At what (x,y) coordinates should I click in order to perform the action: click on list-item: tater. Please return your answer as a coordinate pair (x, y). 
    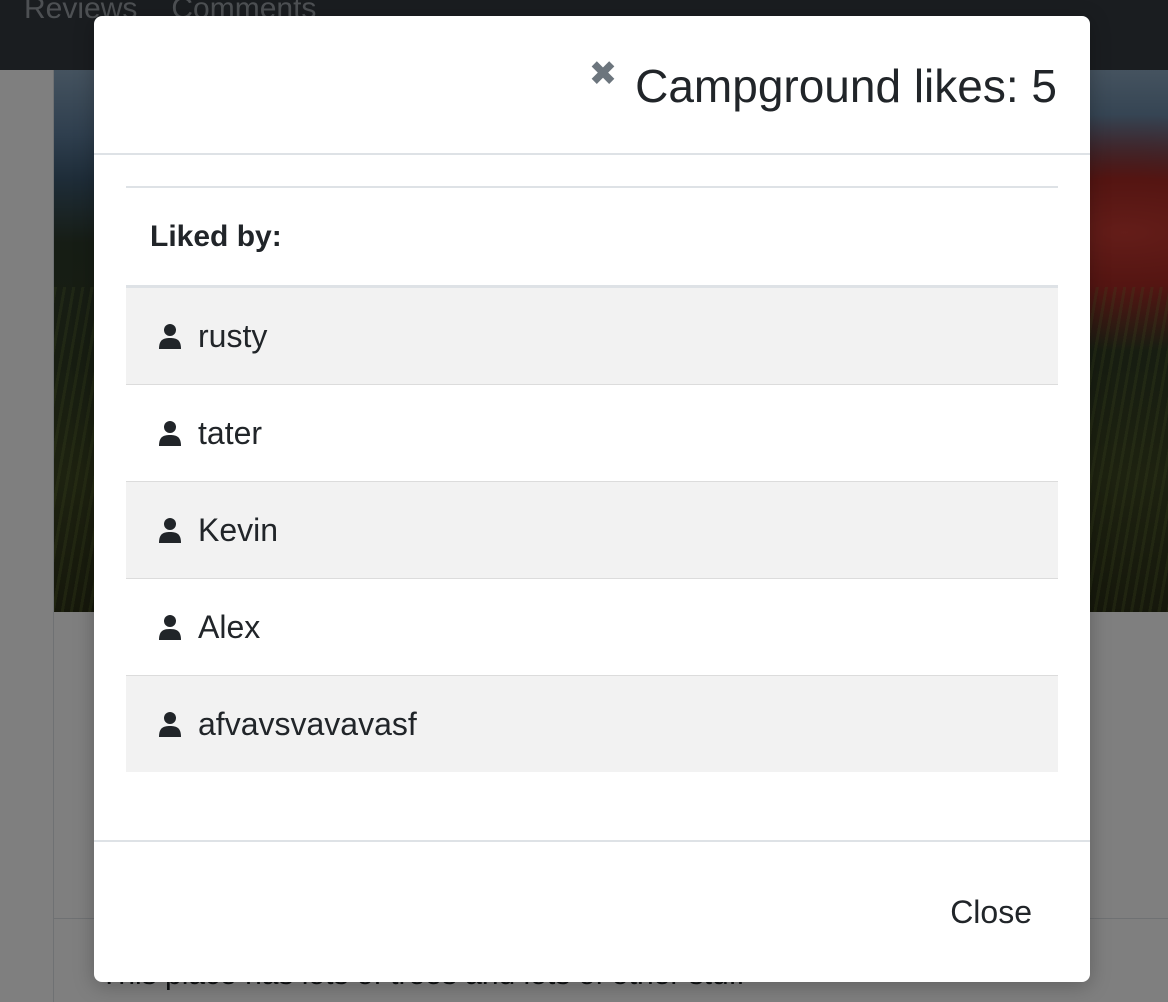
    Looking at the image, I should click on (592, 433).